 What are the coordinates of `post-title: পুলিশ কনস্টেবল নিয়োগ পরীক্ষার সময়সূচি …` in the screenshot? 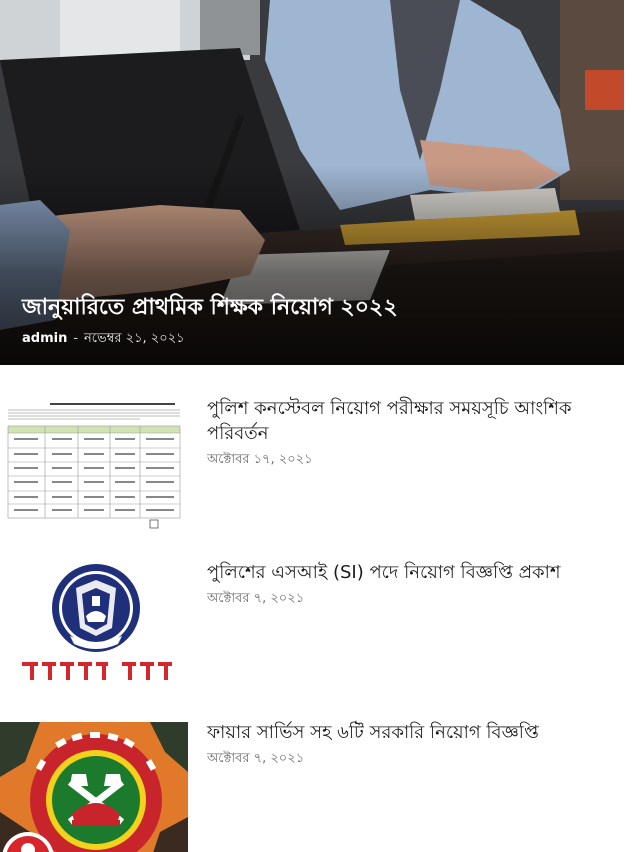 It's located at (407, 421).